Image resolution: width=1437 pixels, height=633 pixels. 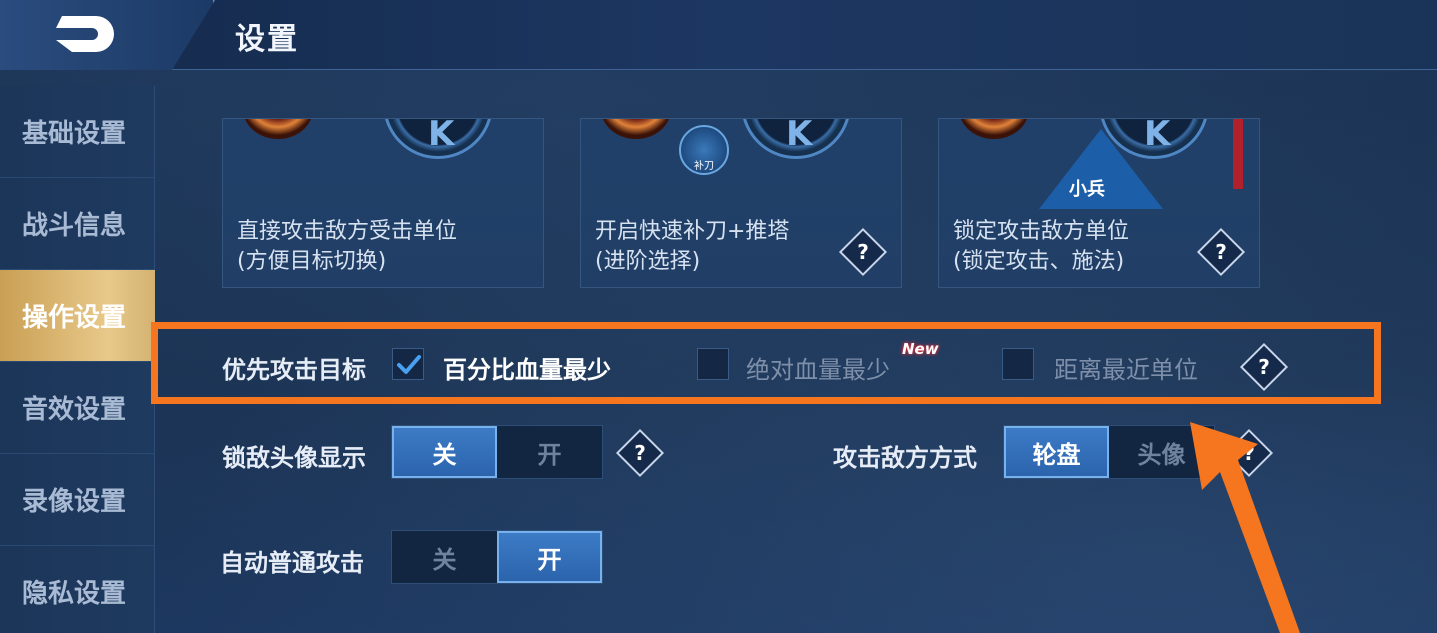 I want to click on sidebar-item-controls: 操作设置, so click(x=77, y=316).